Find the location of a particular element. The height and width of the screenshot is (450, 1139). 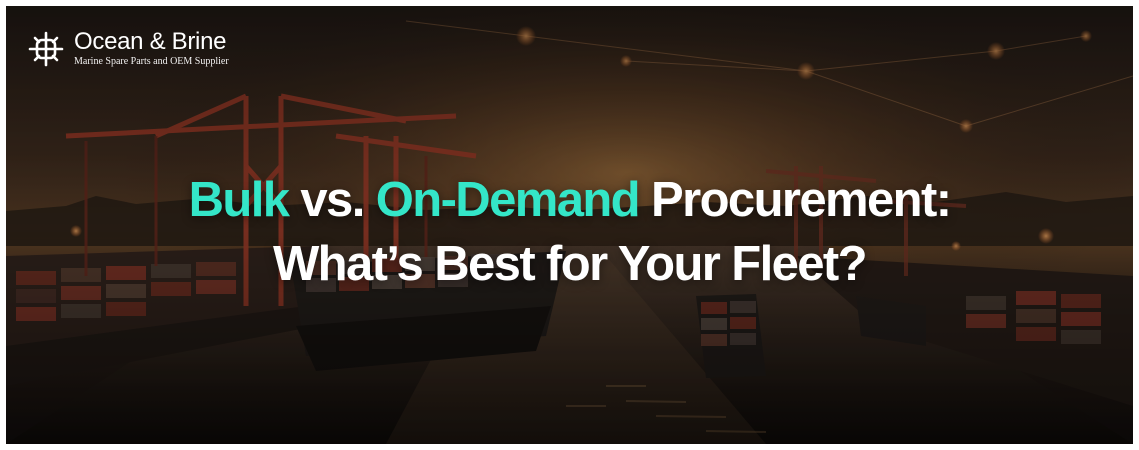

brand-tagline: Marine Spare Parts and OEM Supplier is located at coordinates (151, 61).